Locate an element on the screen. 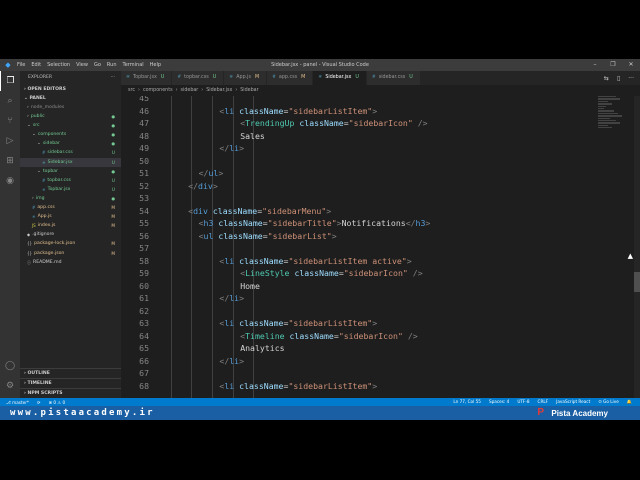 This screenshot has width=640, height=480. tree-item: › public ● is located at coordinates (70, 116).